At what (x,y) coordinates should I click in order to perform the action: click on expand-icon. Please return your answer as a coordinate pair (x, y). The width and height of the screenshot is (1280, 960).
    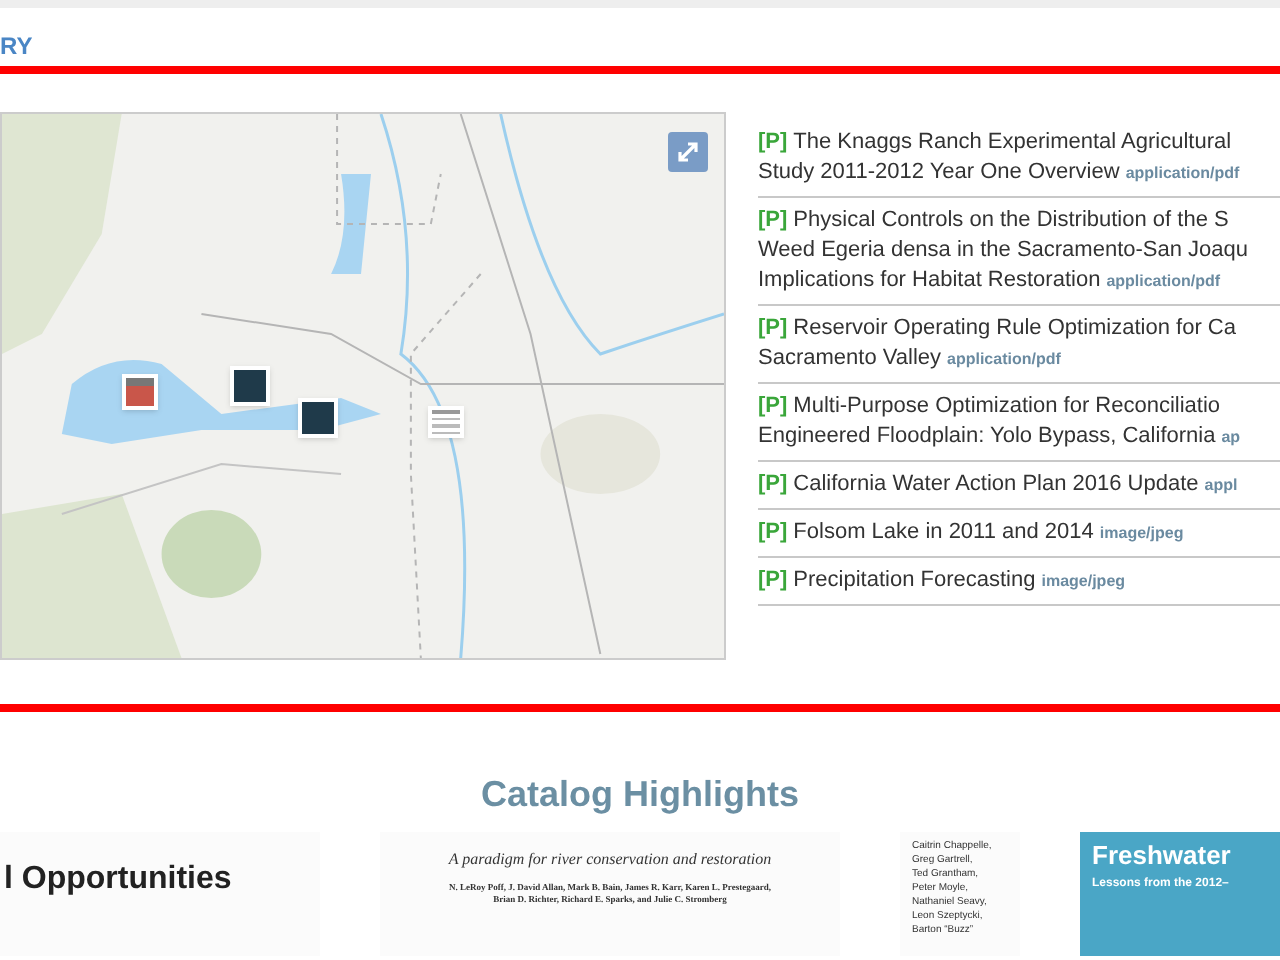
    Looking at the image, I should click on (688, 152).